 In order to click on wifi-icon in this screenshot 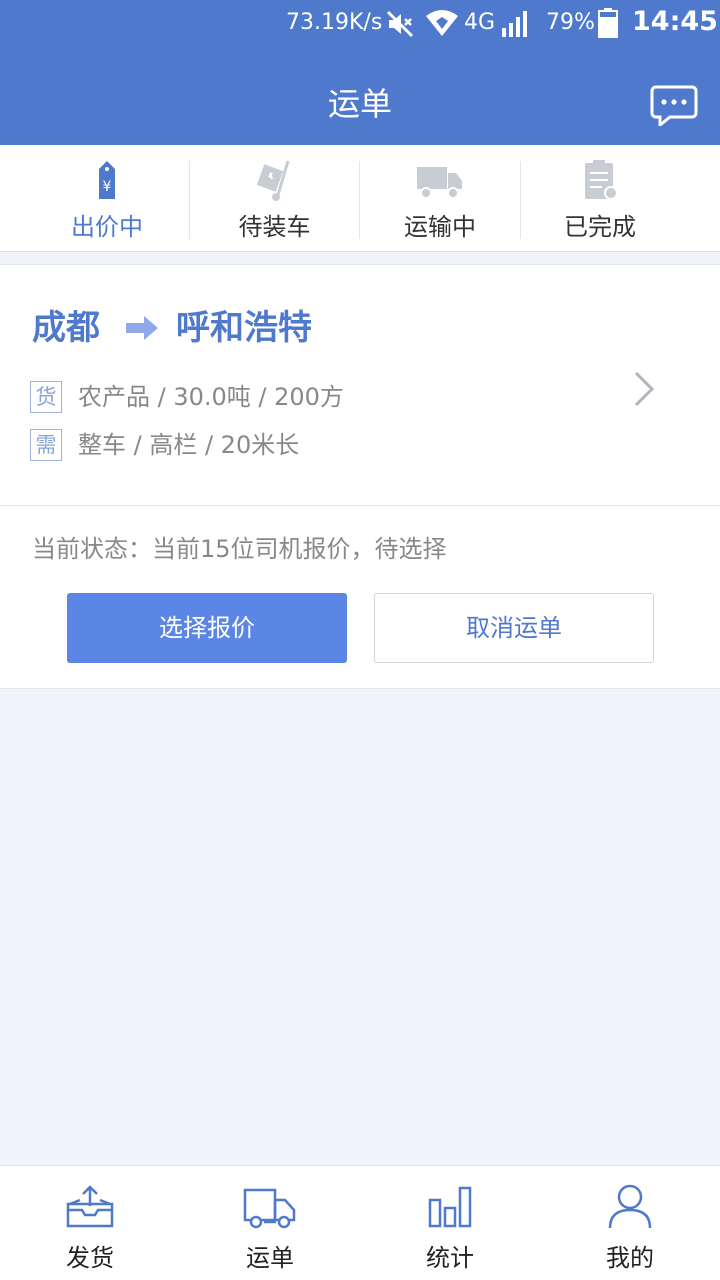, I will do `click(442, 23)`.